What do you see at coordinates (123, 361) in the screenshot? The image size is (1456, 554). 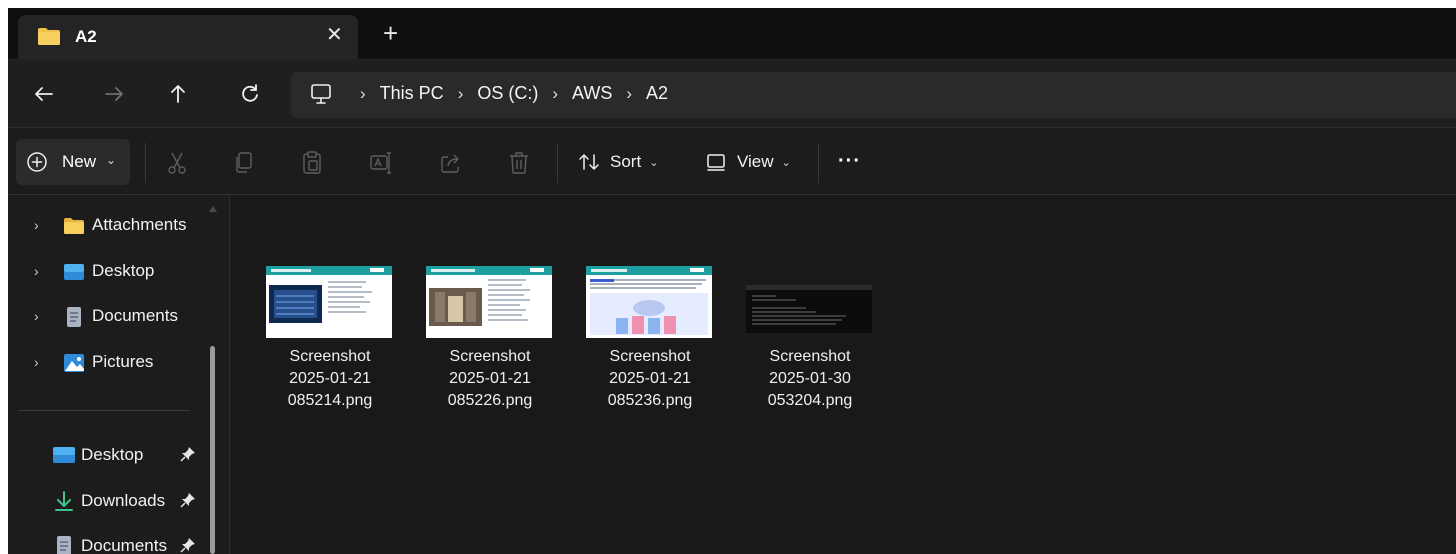 I see `sidebar-item-label: Pictures` at bounding box center [123, 361].